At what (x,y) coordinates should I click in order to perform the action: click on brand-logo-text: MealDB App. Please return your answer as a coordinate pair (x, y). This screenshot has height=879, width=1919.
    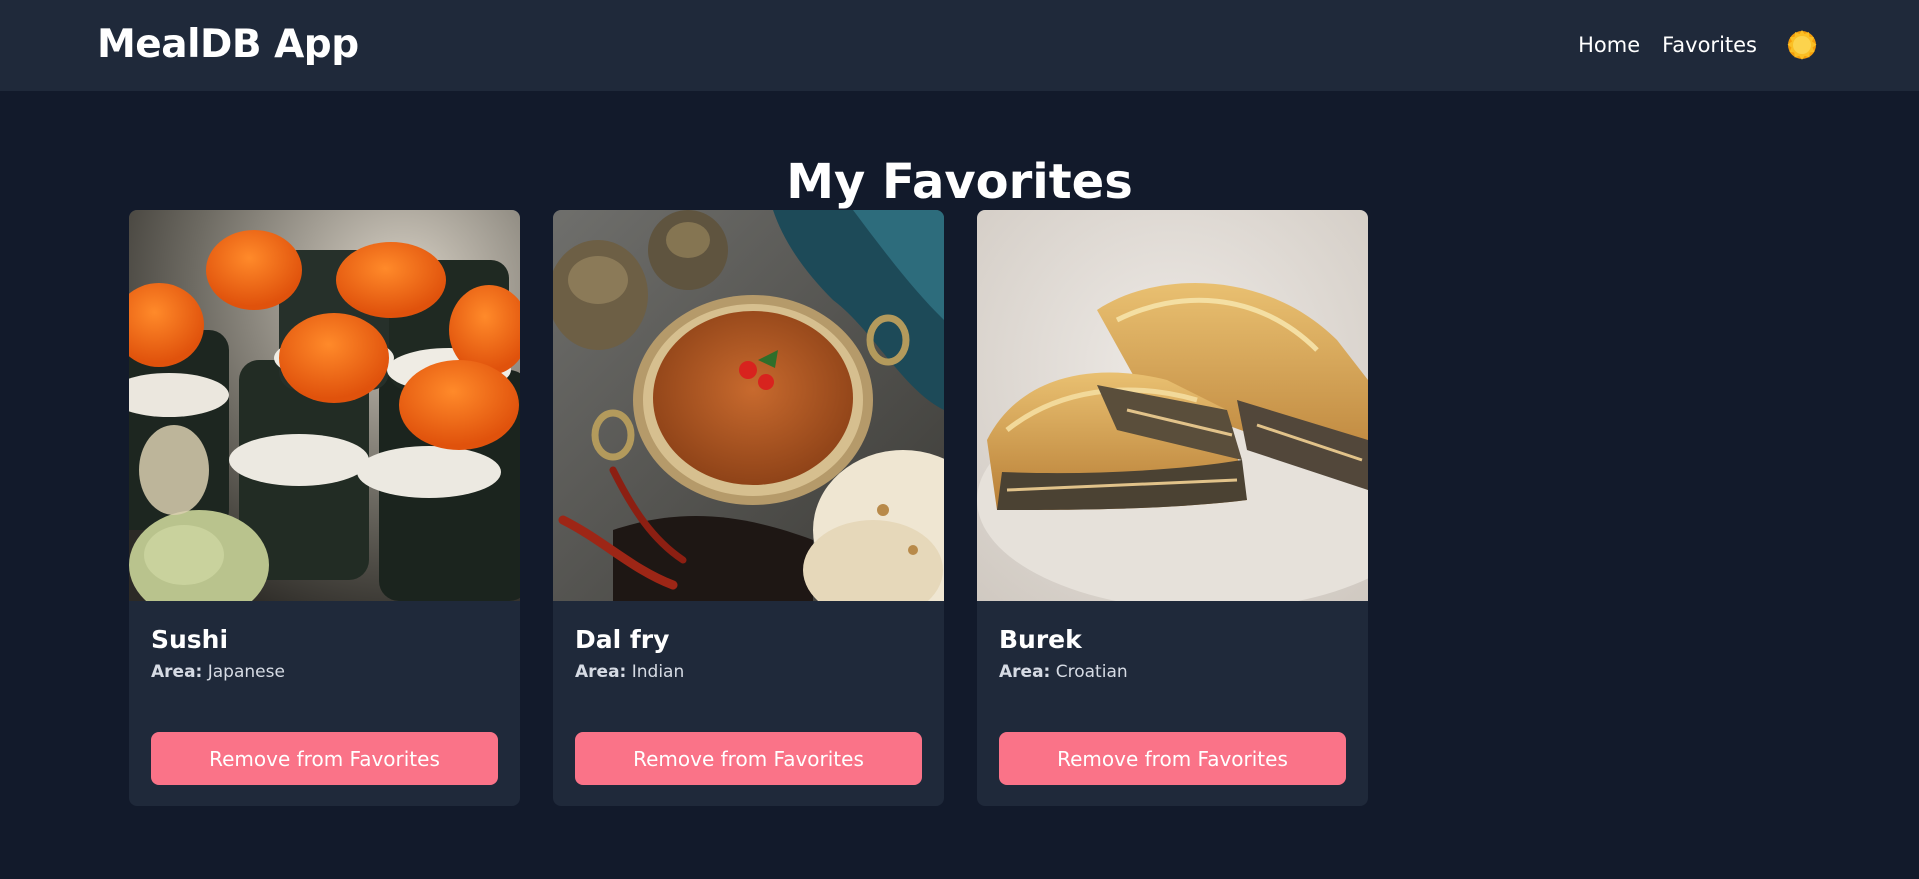
    Looking at the image, I should click on (228, 44).